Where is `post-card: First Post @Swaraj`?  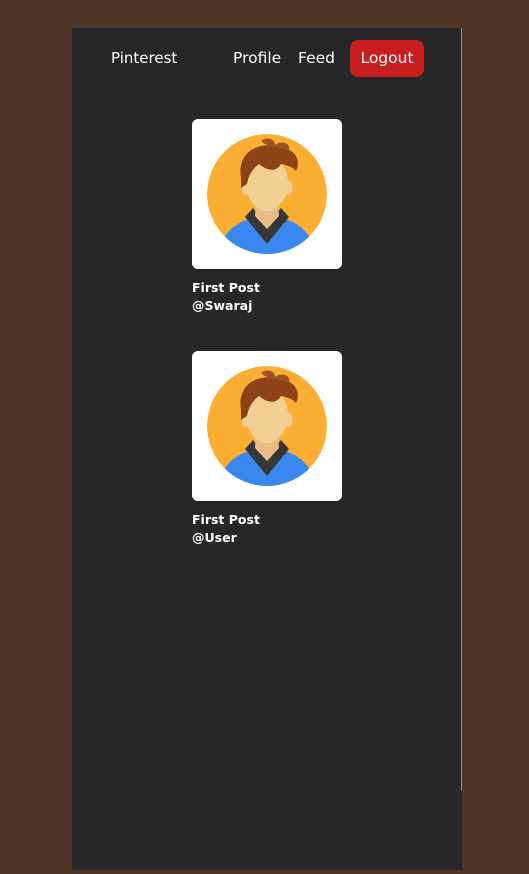 post-card: First Post @Swaraj is located at coordinates (267, 217).